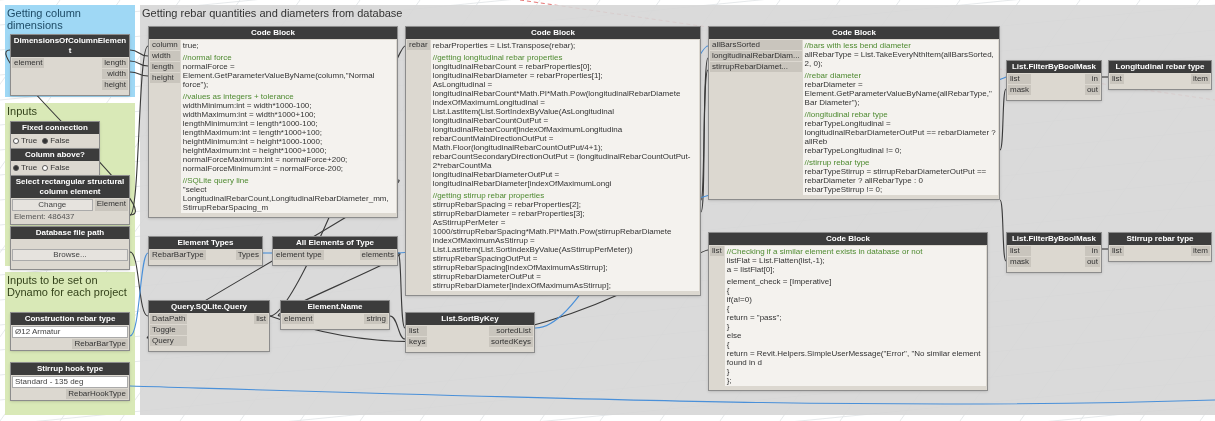 This screenshot has width=1215, height=421. I want to click on output-port: RebarBarType, so click(100, 344).